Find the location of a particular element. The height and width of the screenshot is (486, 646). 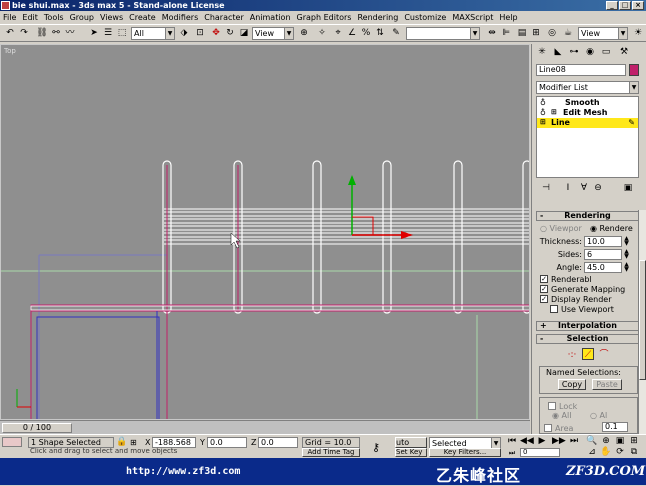

mirror-icon: ⇹ is located at coordinates (492, 33).